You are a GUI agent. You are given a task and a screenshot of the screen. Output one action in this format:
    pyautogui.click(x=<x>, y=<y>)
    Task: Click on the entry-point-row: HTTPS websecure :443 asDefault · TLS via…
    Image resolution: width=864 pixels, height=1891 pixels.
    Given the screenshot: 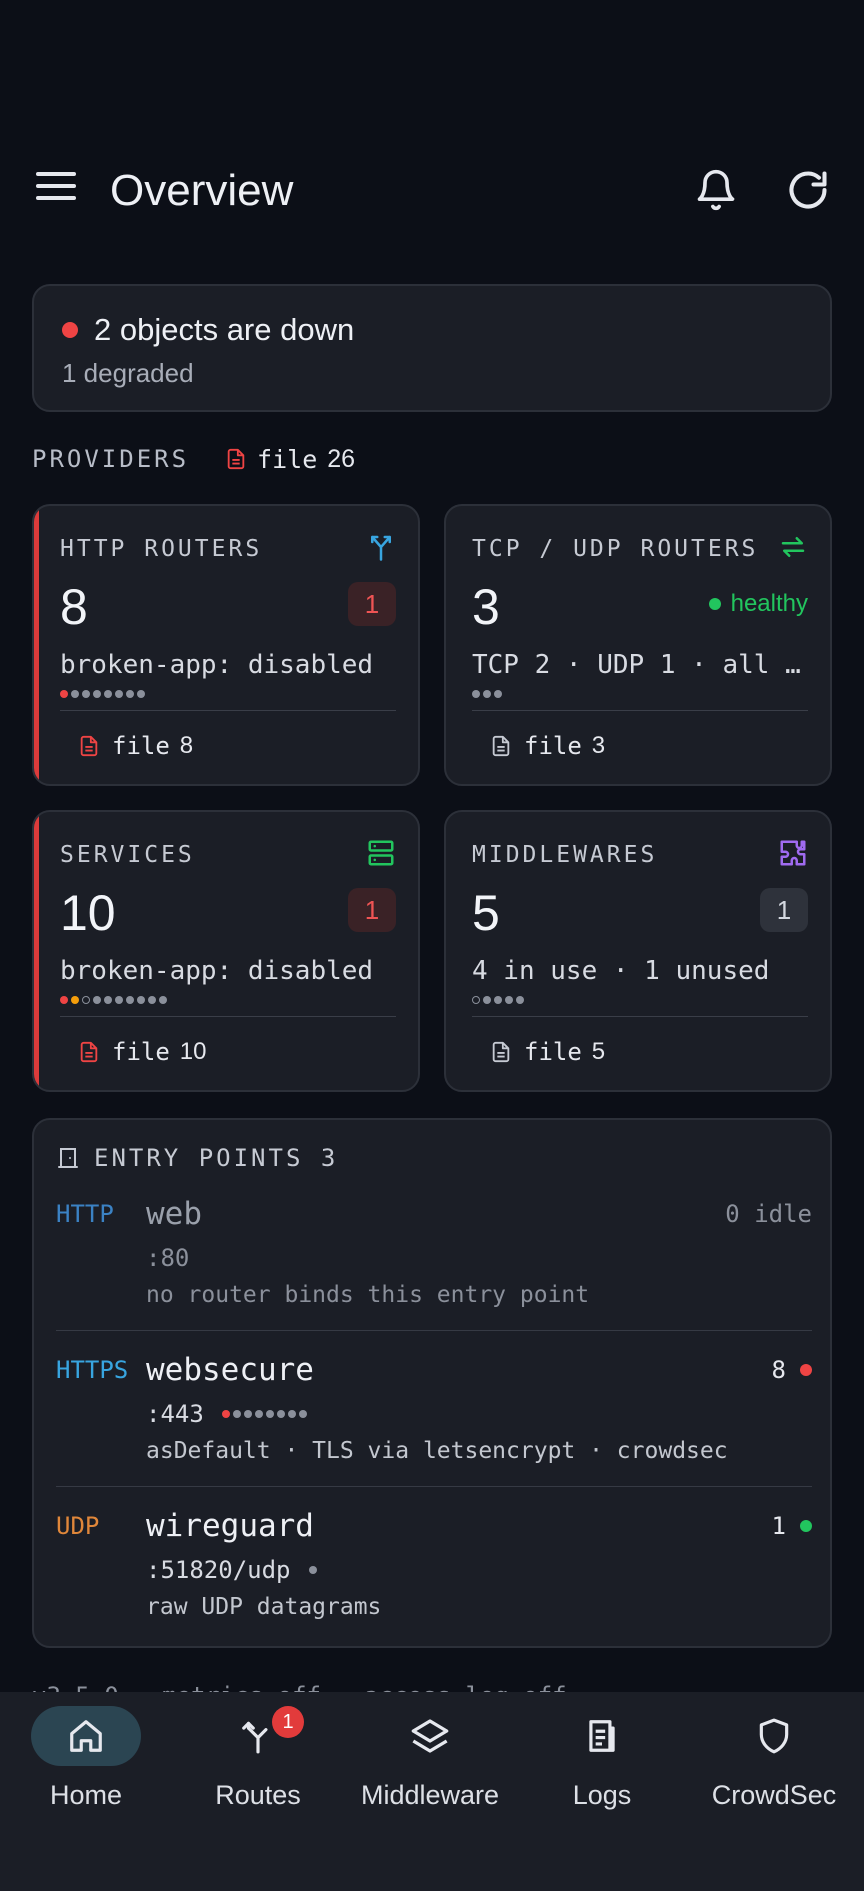 What is the action you would take?
    pyautogui.click(x=434, y=1430)
    